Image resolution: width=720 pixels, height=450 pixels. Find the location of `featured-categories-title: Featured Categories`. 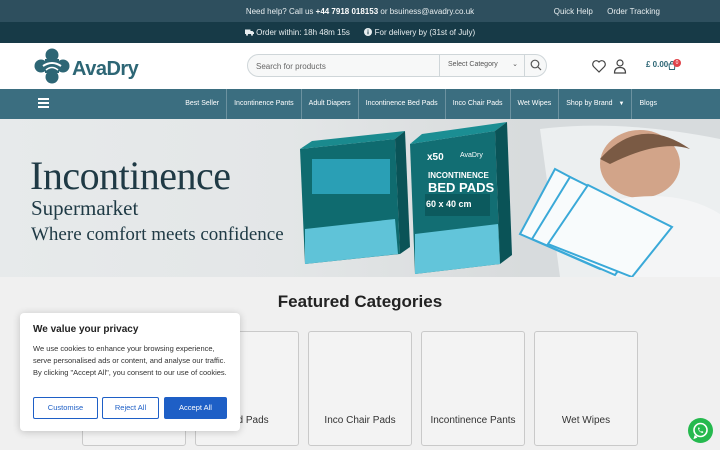

featured-categories-title: Featured Categories is located at coordinates (360, 301).